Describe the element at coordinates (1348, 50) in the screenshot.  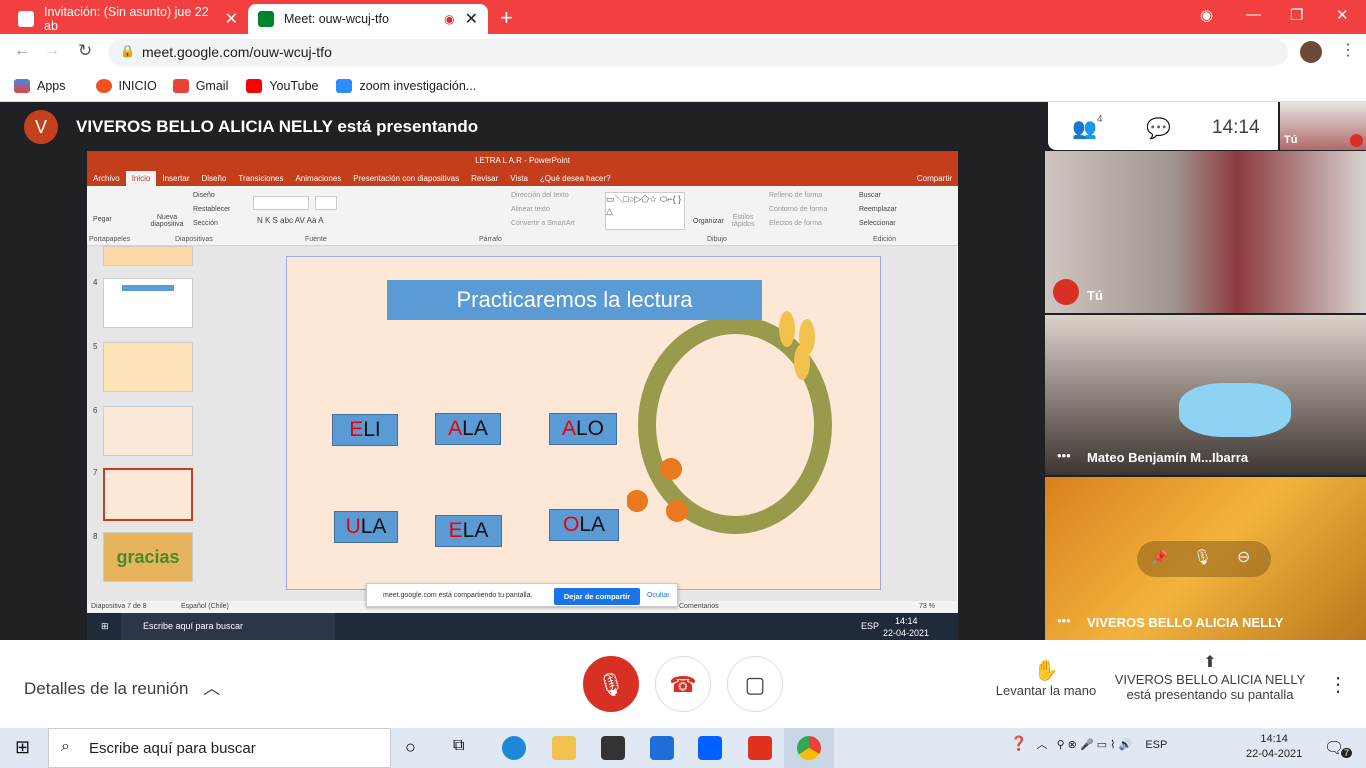
I see `menu-icon: ⋮` at that location.